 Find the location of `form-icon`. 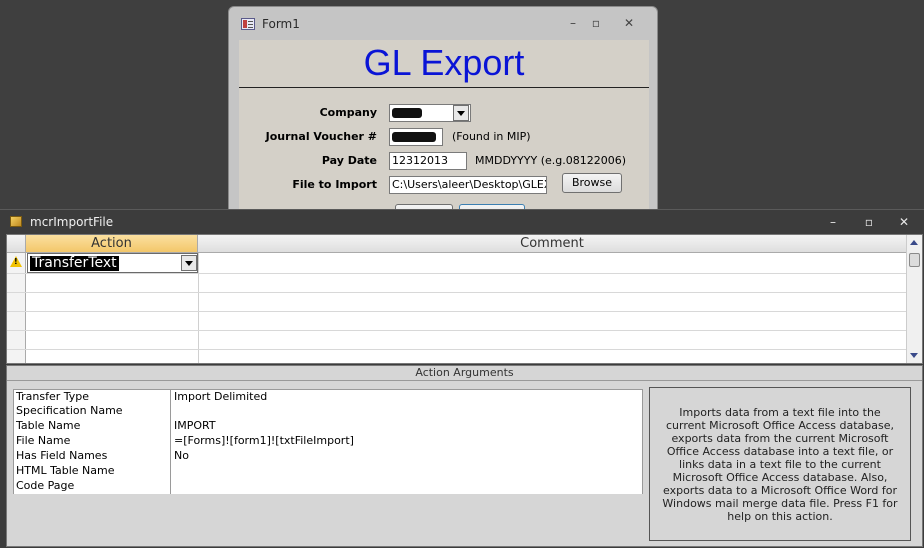

form-icon is located at coordinates (248, 24).